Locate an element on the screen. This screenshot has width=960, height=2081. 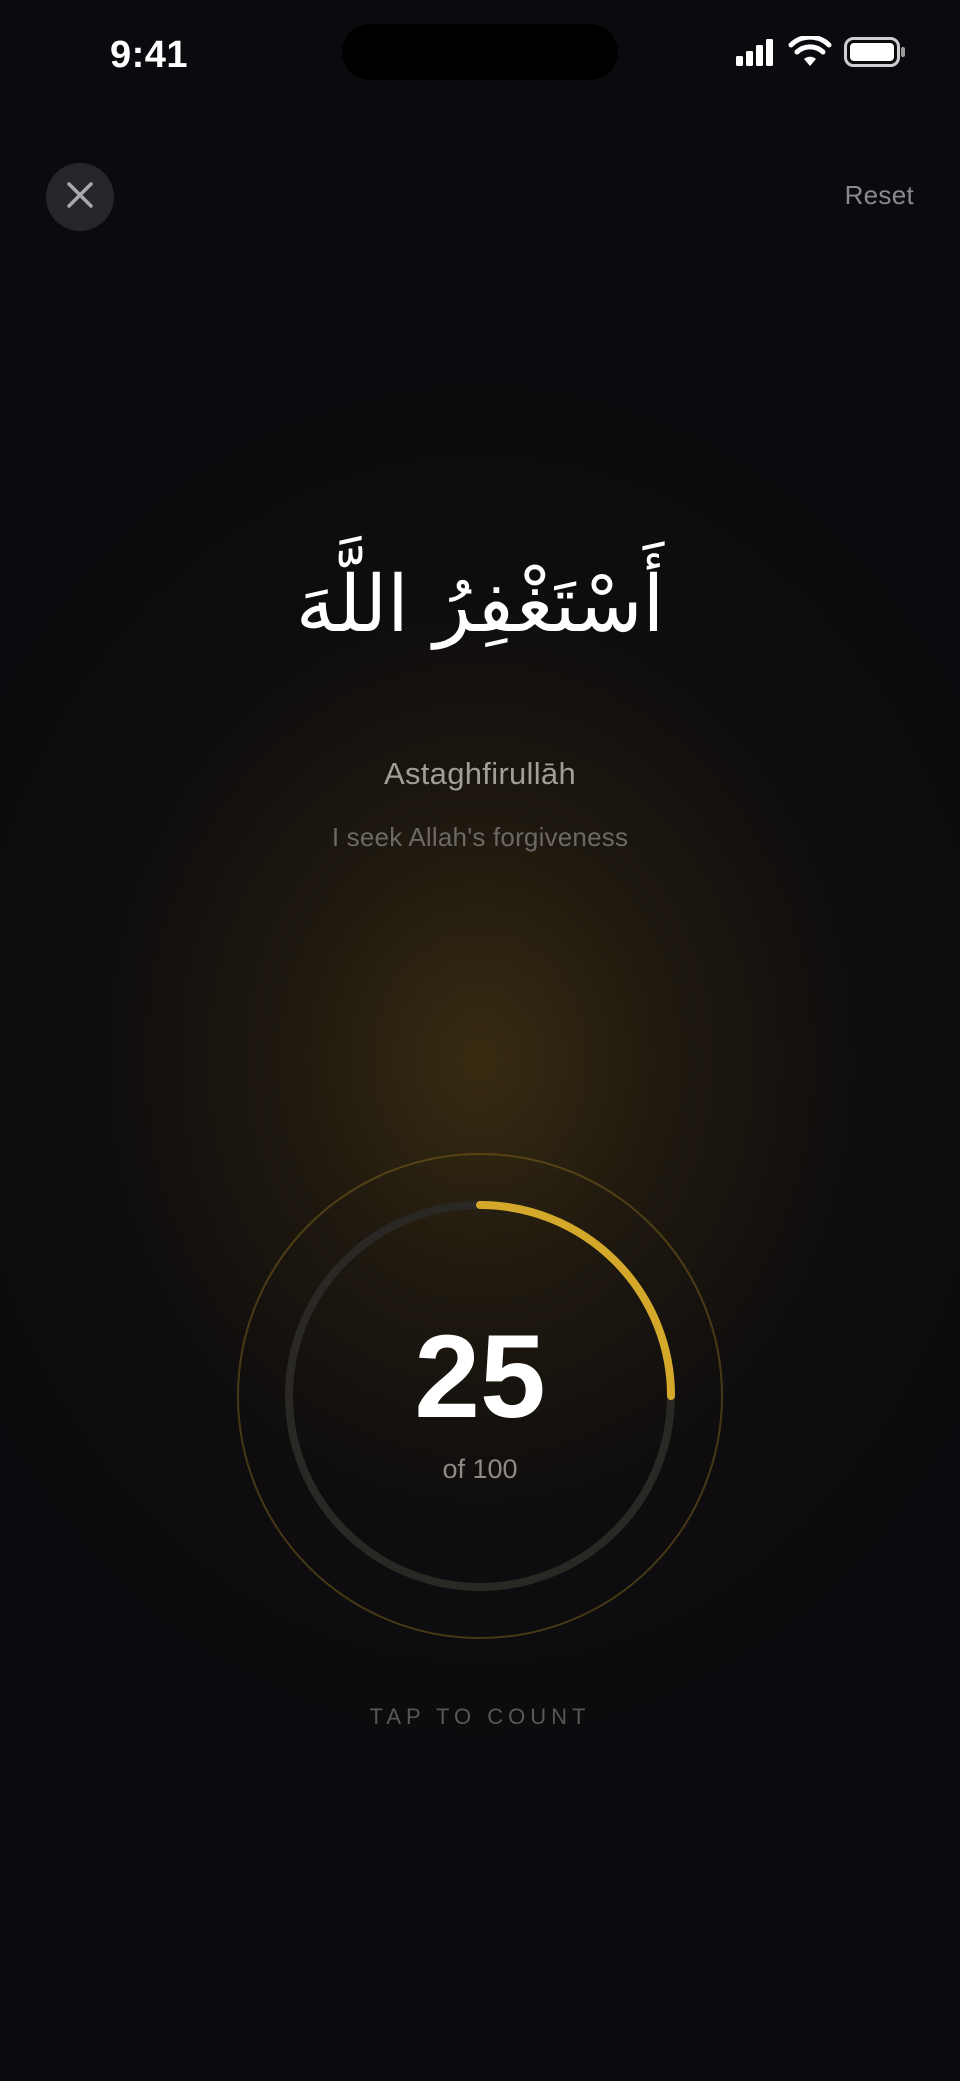
cellular-signal-icon is located at coordinates (756, 52).